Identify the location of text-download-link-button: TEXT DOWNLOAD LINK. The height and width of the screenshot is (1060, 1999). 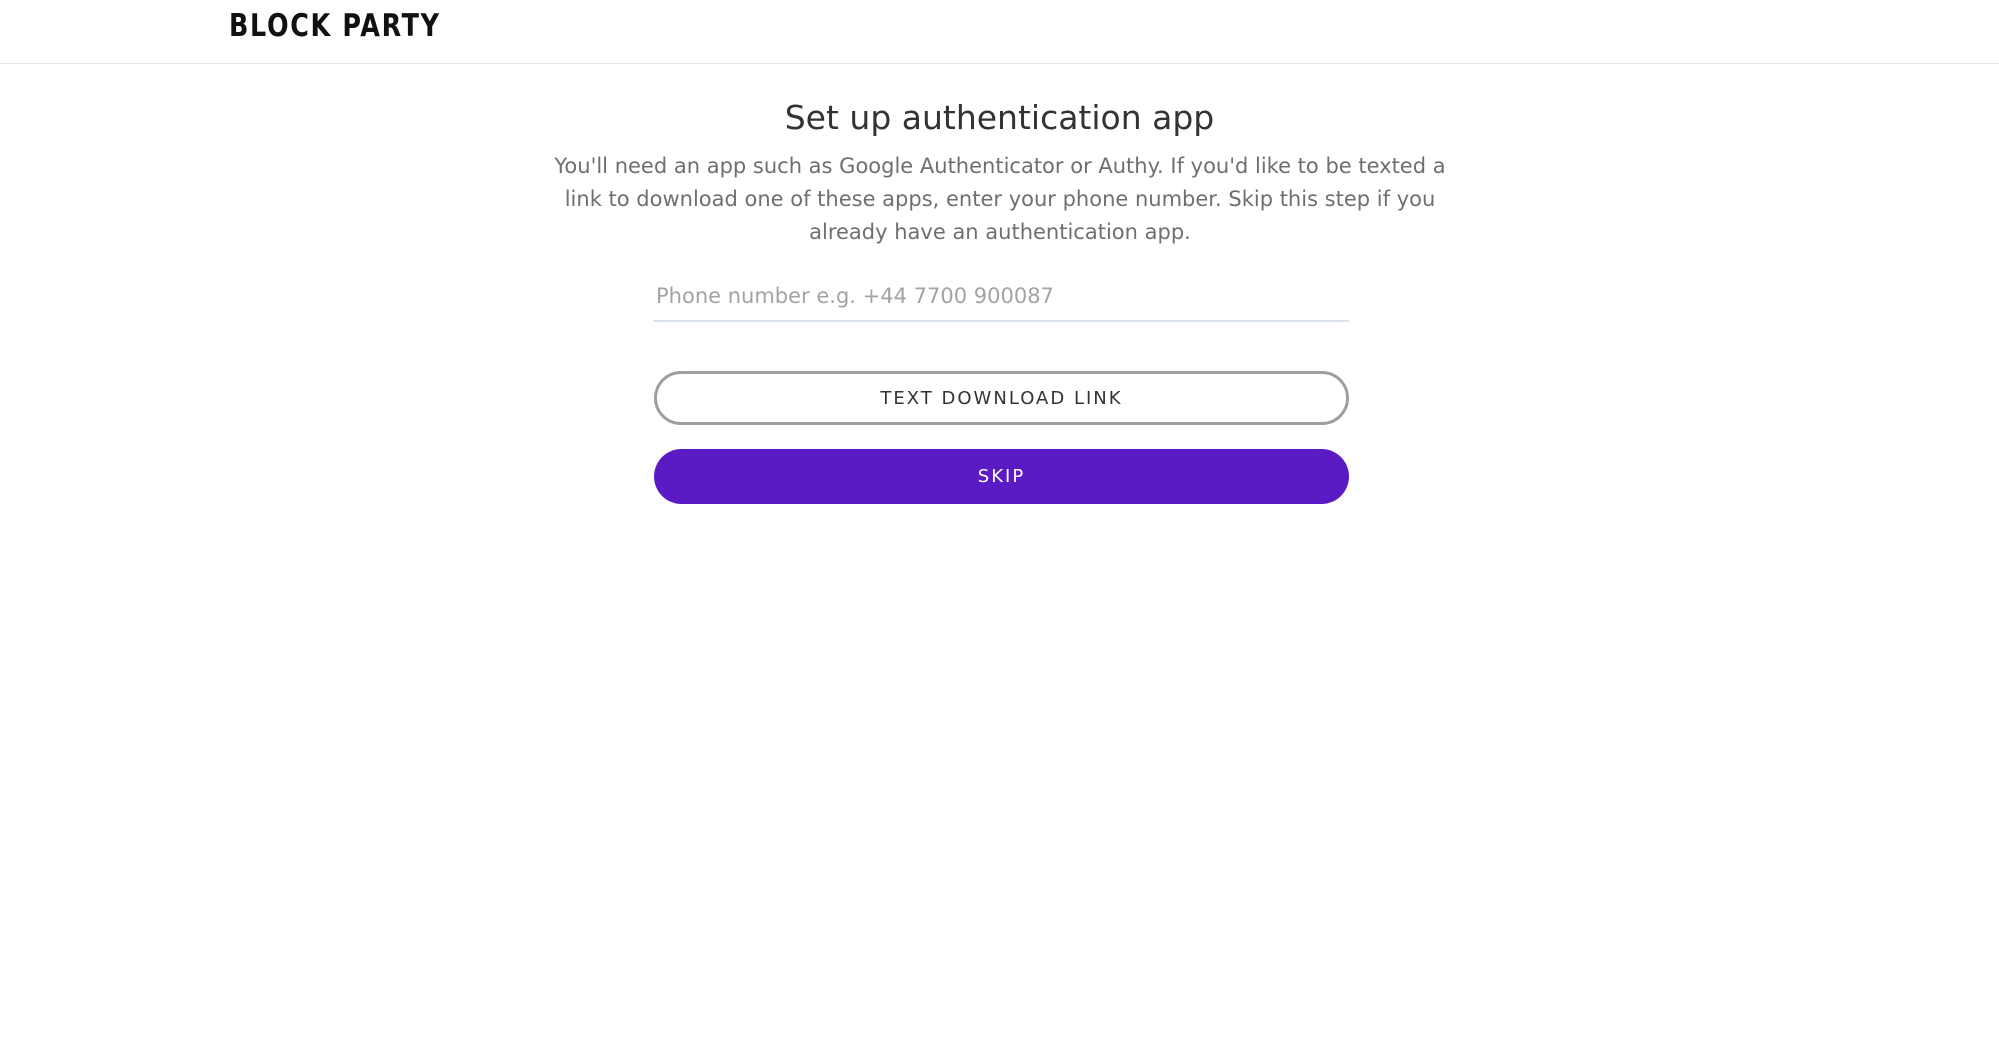
(1001, 398).